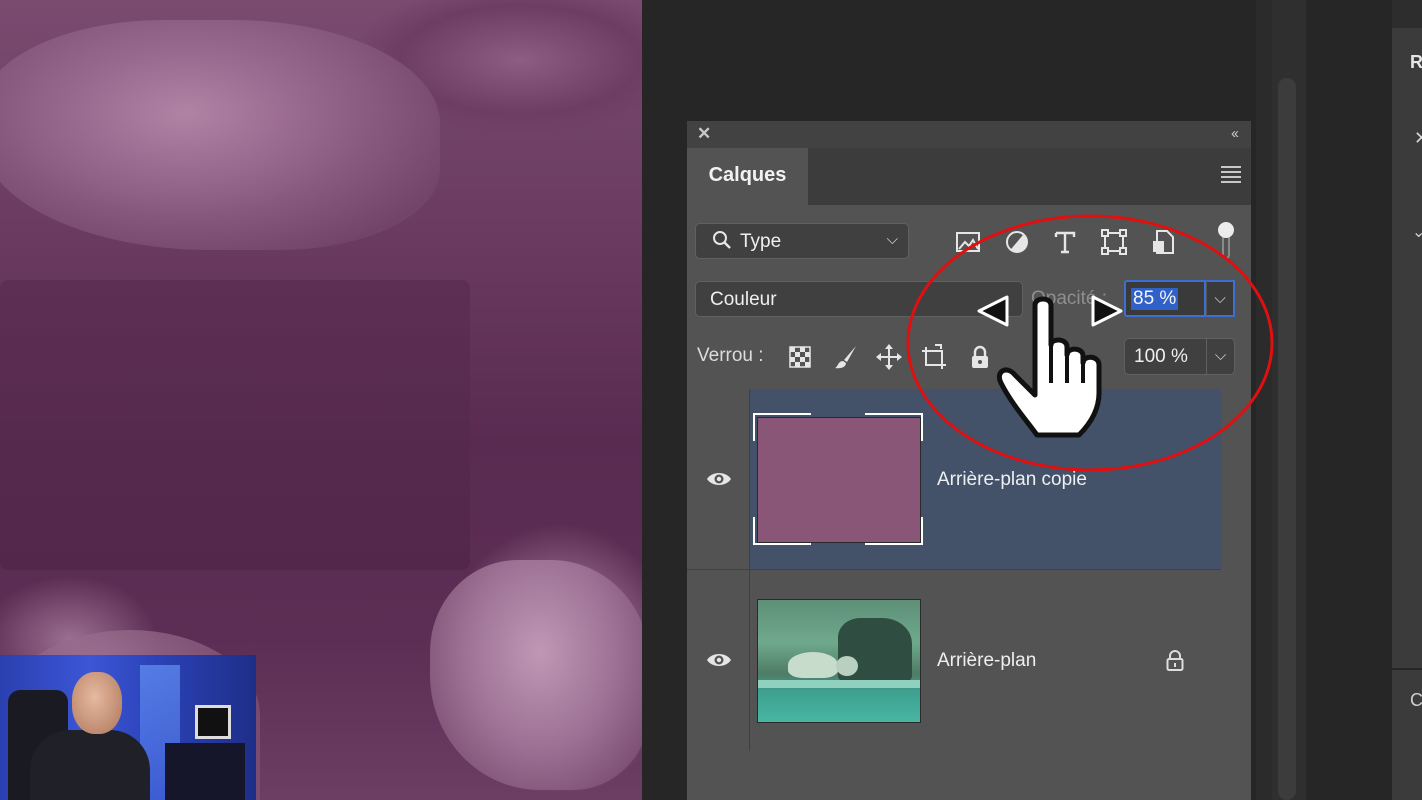  I want to click on canvas-rock-right, so click(536, 675).